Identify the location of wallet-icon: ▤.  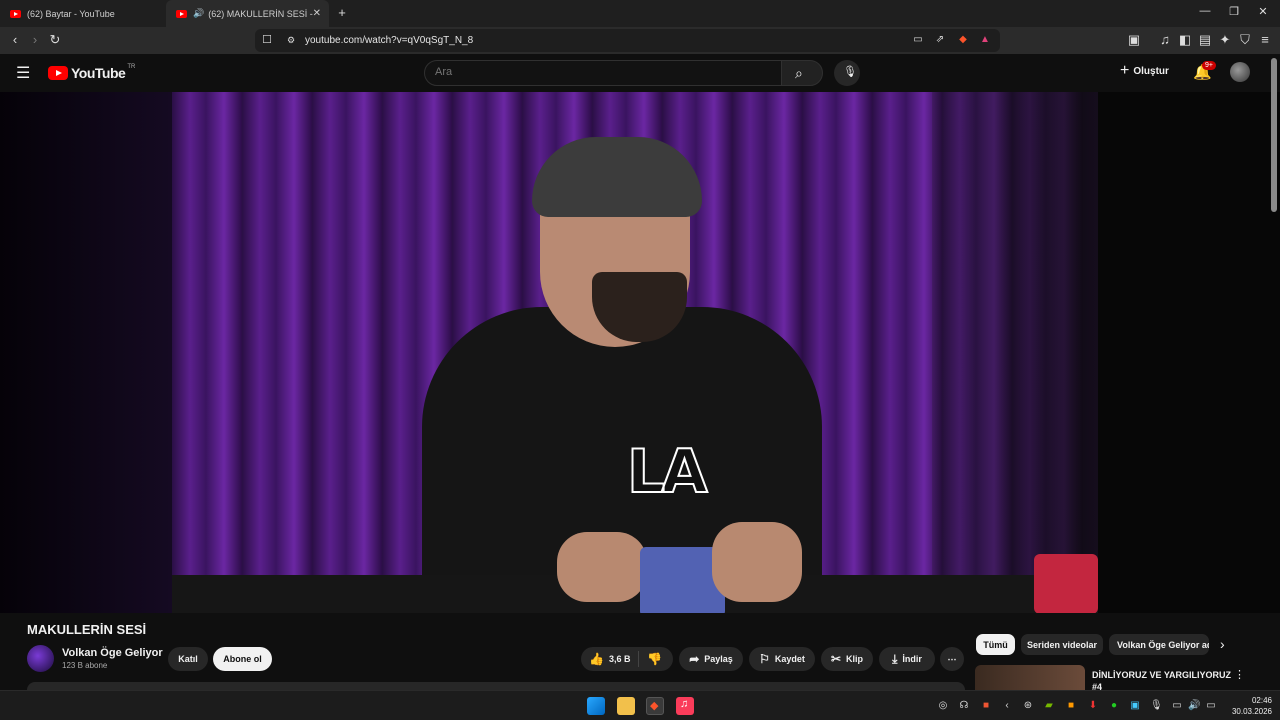
(1205, 40).